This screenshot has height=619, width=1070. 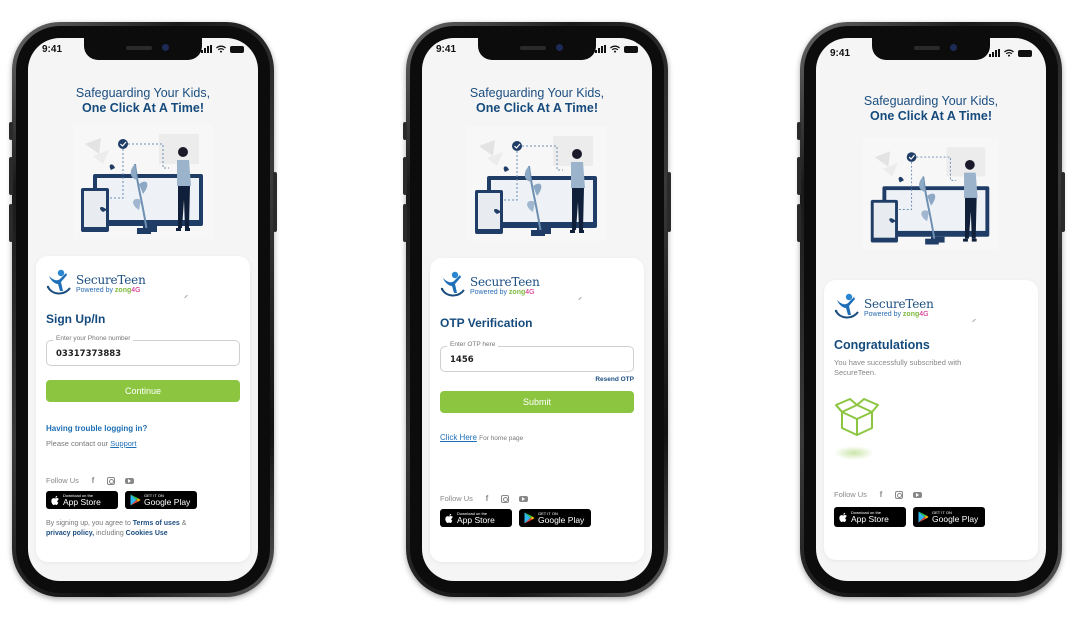 I want to click on terms-of-use-link: Terms of uses, so click(x=156, y=523).